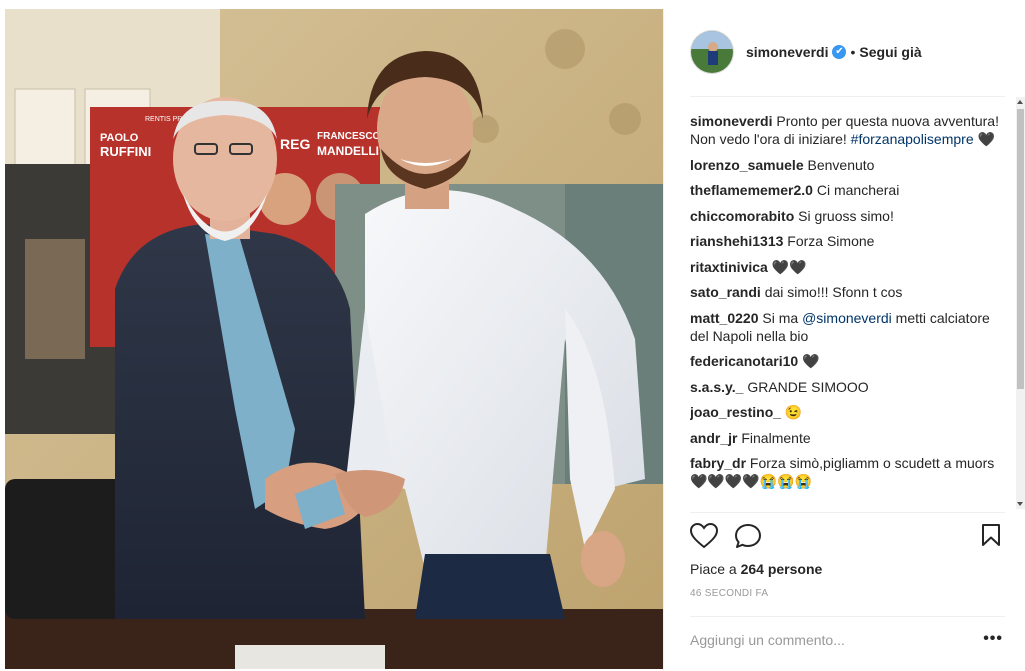 This screenshot has width=1025, height=671. Describe the element at coordinates (349, 136) in the screenshot. I see `svg-text: FRANCESCO` at that location.